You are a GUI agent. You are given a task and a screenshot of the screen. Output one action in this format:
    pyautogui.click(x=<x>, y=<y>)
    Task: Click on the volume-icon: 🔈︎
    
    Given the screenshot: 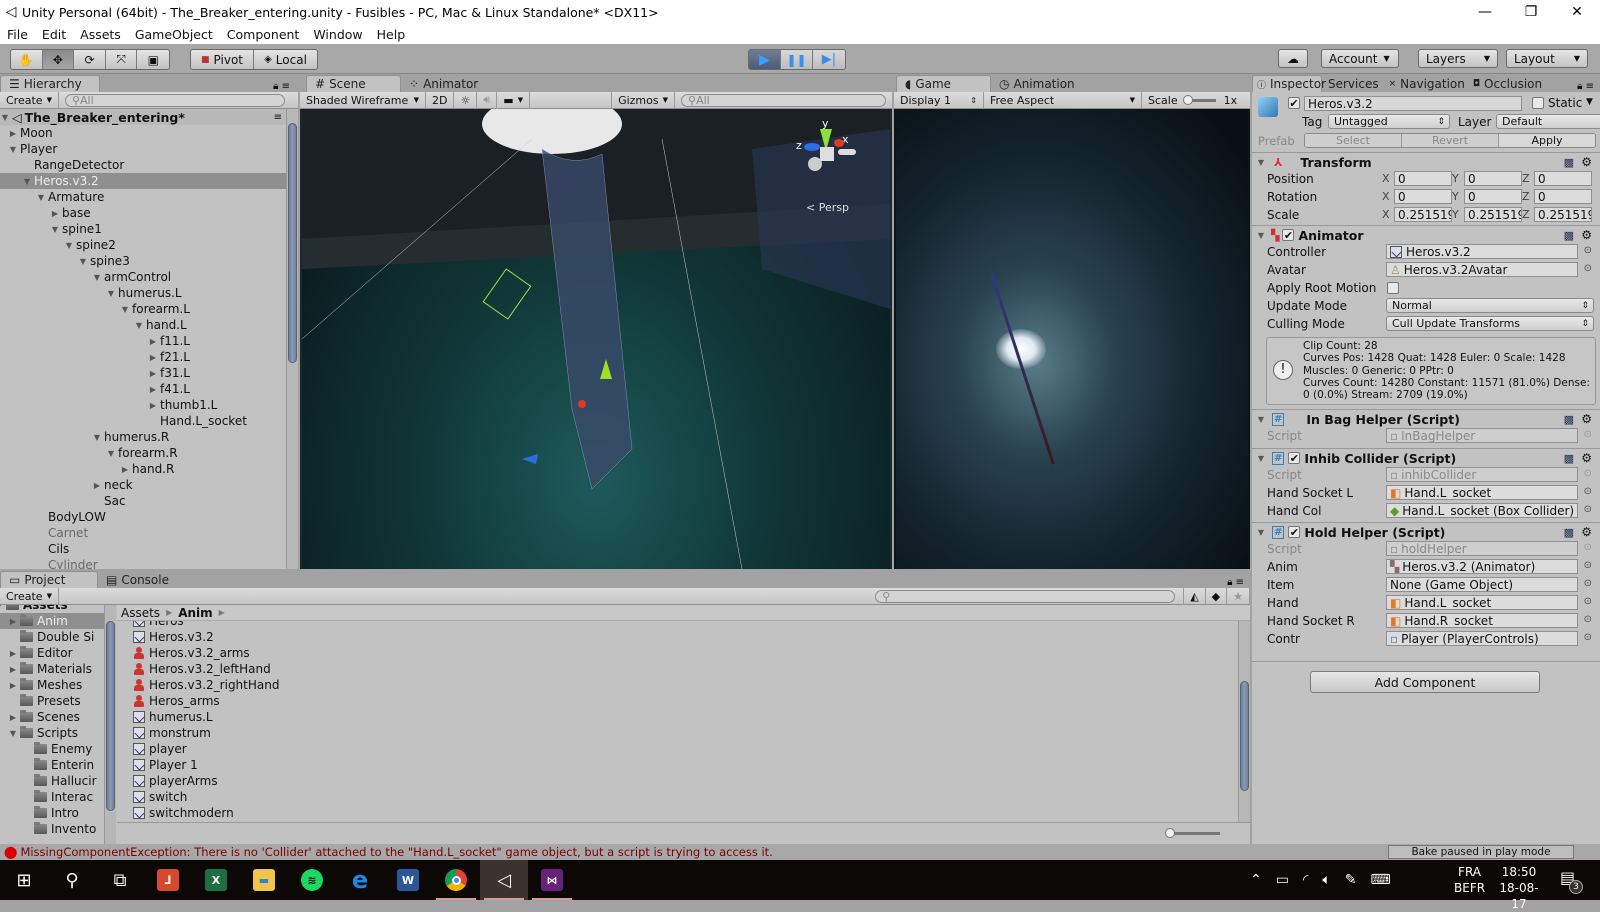 What is the action you would take?
    pyautogui.click(x=1326, y=880)
    